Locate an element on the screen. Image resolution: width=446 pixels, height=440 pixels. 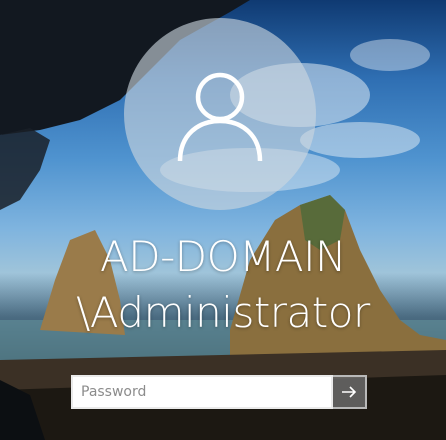
submit-button is located at coordinates (350, 392).